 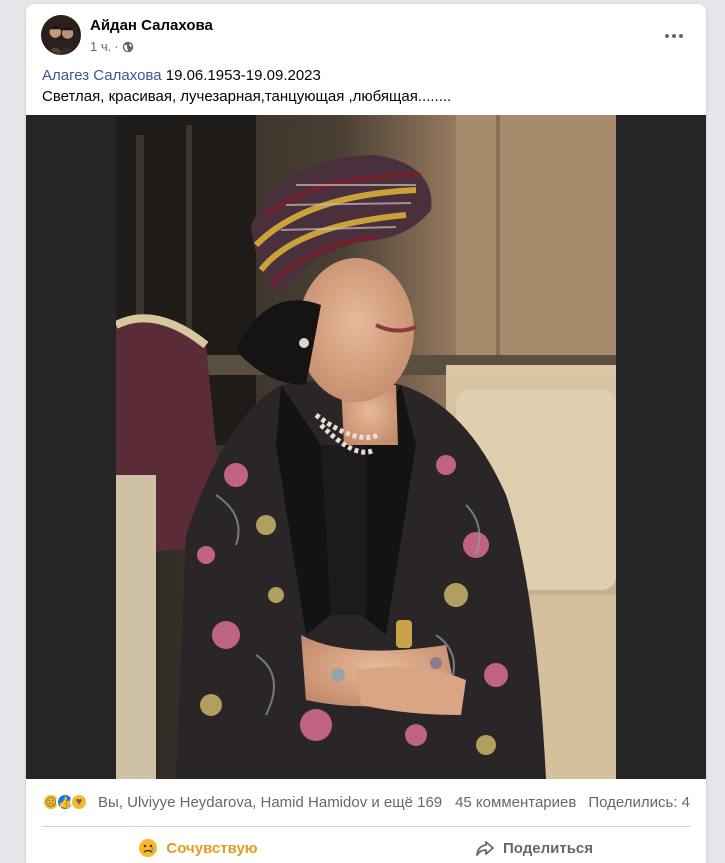 I want to click on more-options-button, so click(x=674, y=36).